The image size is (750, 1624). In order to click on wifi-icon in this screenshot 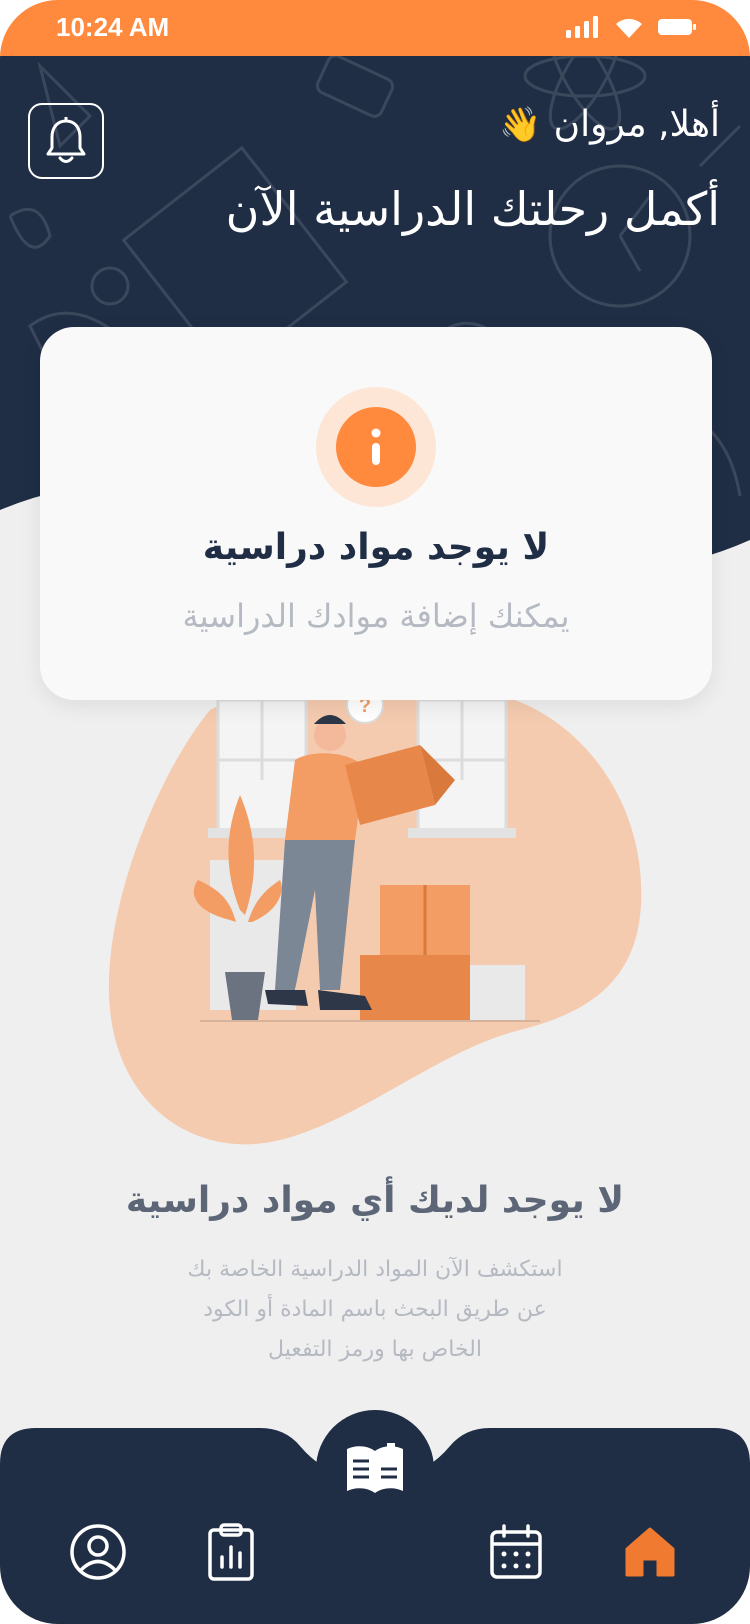, I will do `click(629, 28)`.